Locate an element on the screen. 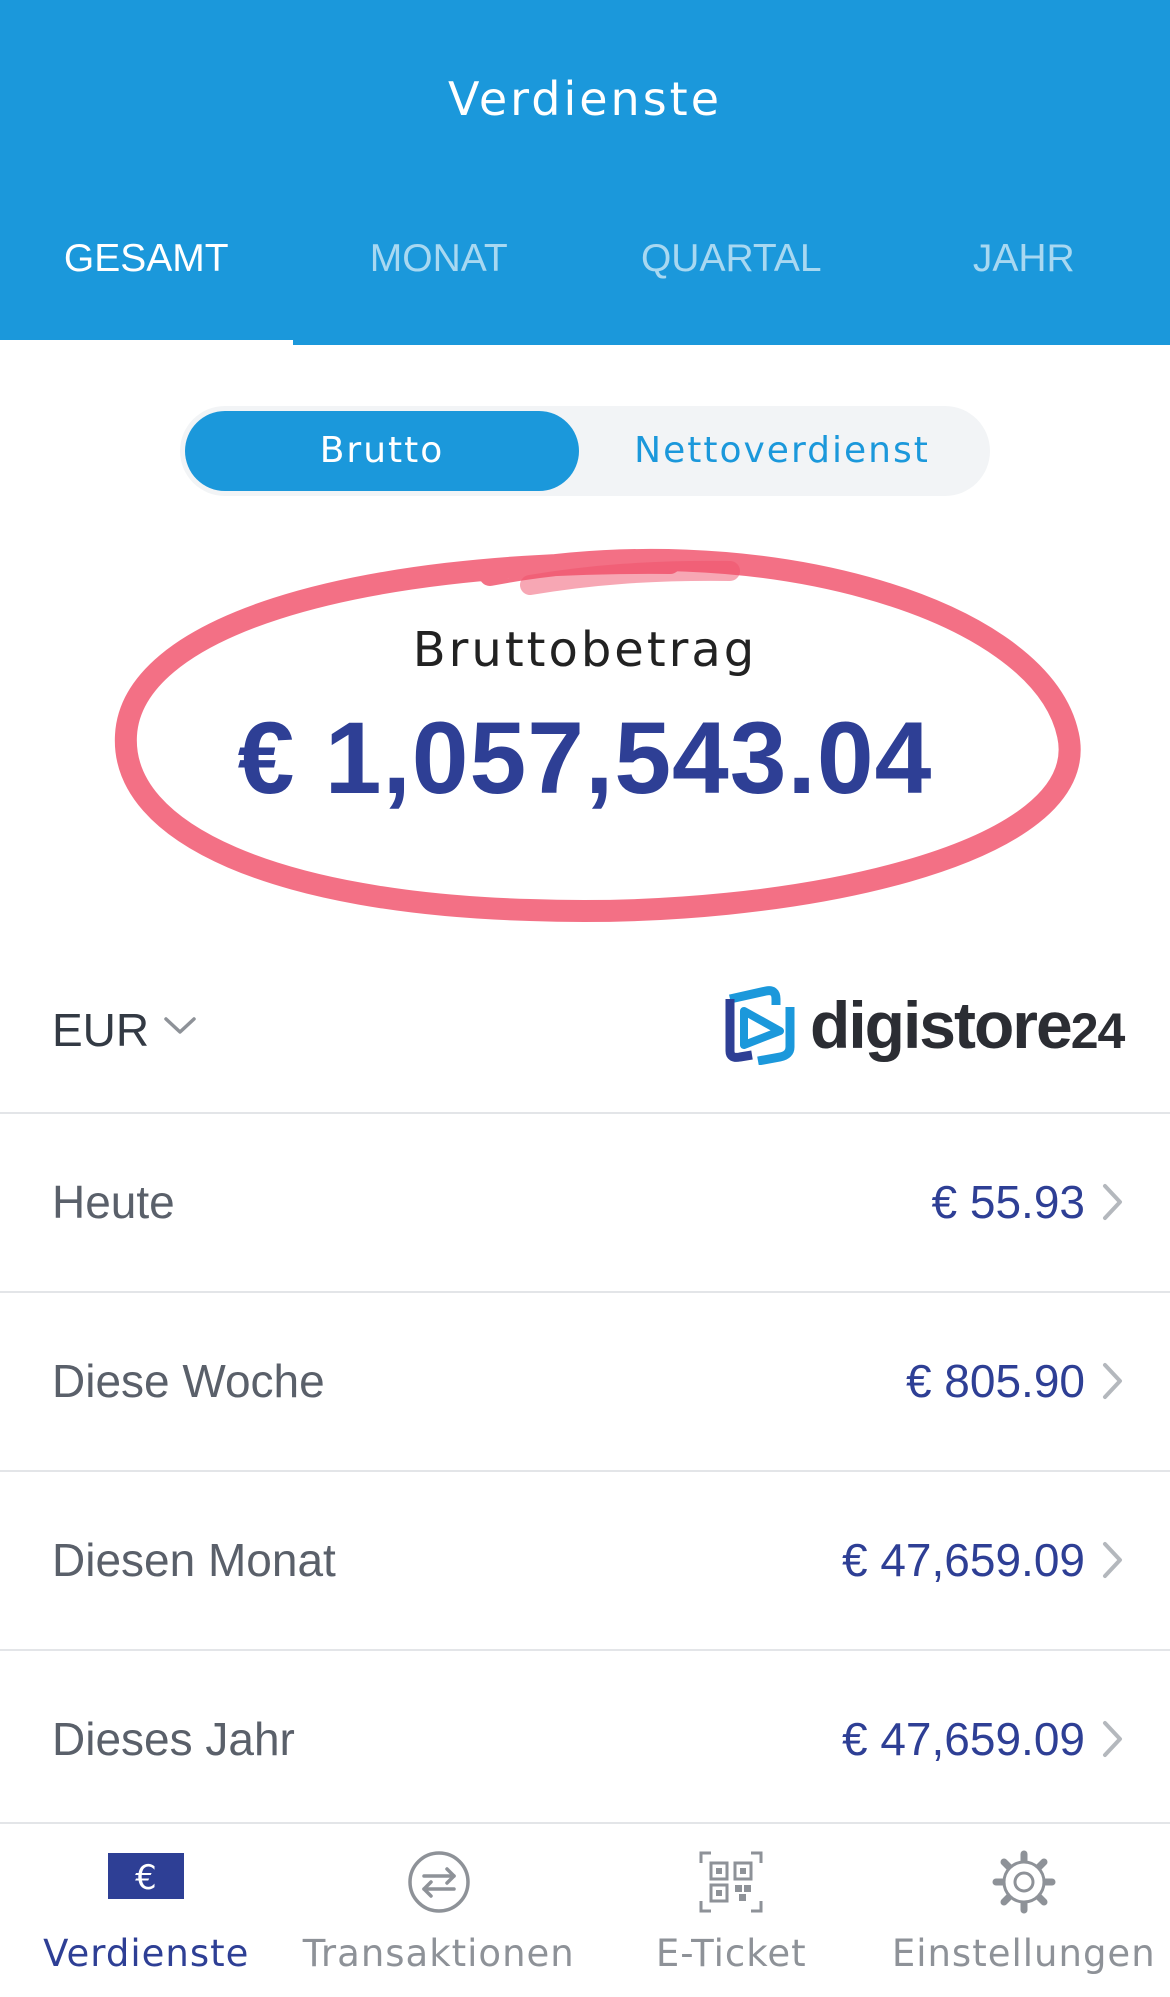 The width and height of the screenshot is (1170, 1997). row-label: Dieses Jahr is located at coordinates (173, 1739).